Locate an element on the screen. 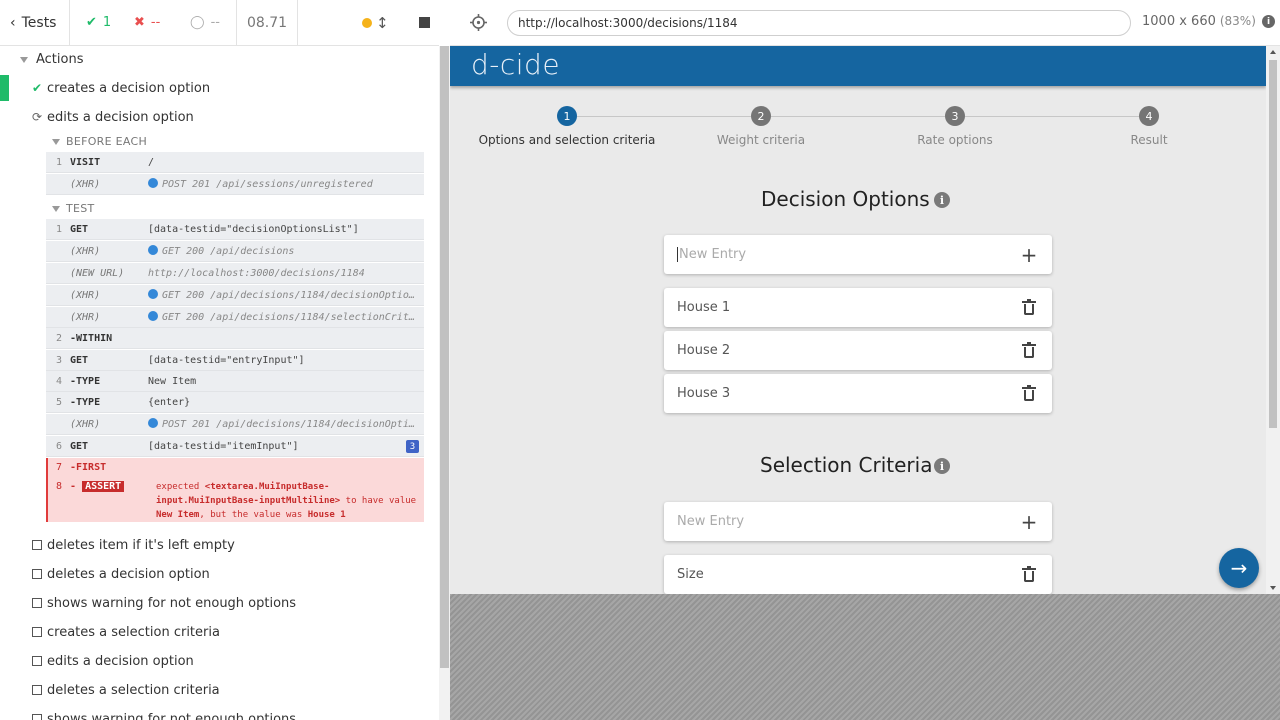  test-row: ✔ creates a decision option is located at coordinates (219, 88).